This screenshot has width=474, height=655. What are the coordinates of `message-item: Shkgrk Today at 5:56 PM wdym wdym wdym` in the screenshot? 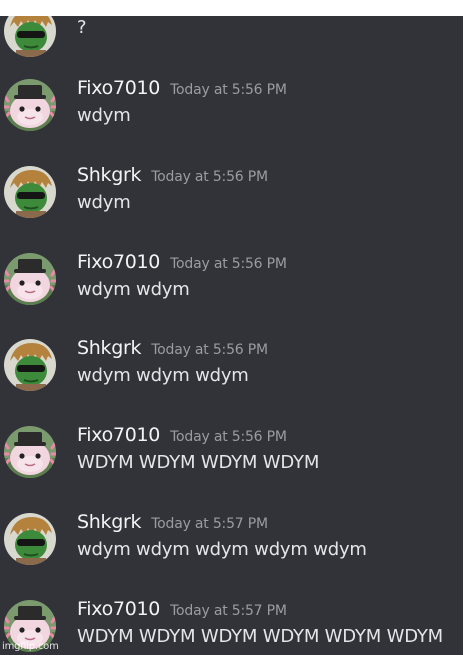 It's located at (231, 376).